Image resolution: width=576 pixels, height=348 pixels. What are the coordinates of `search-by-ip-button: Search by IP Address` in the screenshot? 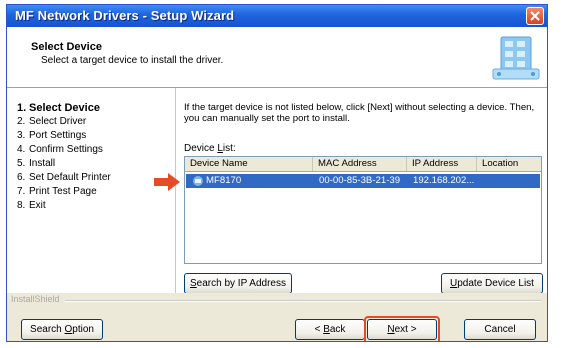 It's located at (238, 283).